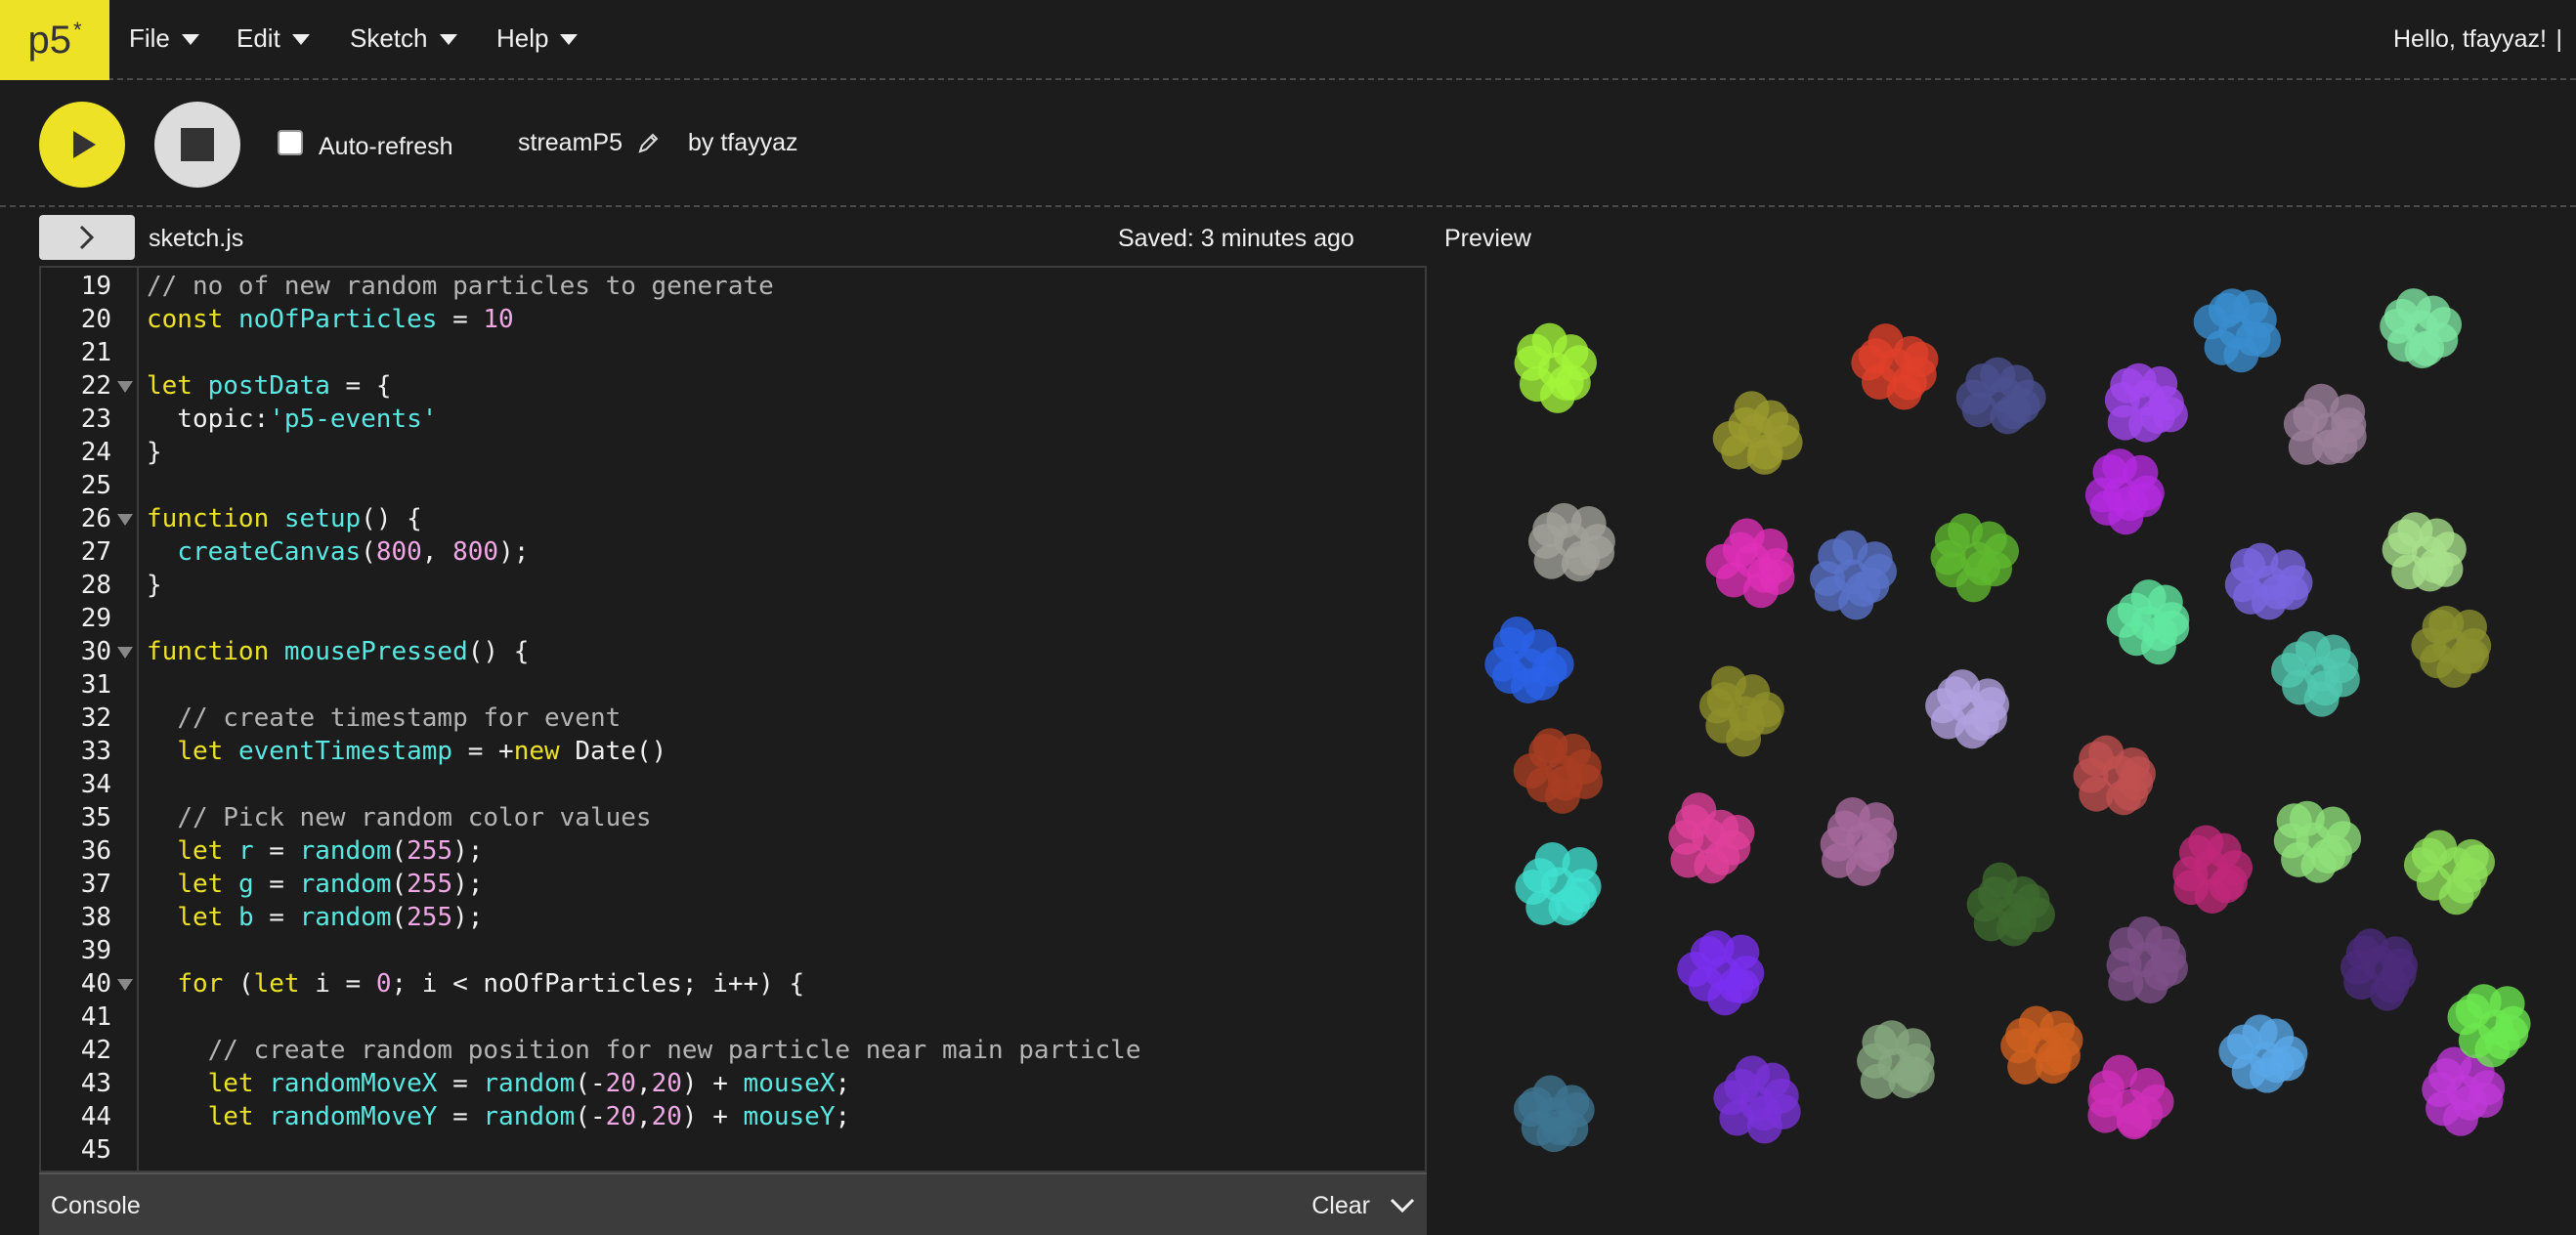 This screenshot has height=1235, width=2576. What do you see at coordinates (338, 651) in the screenshot?
I see `code-line: function mousePressed() {` at bounding box center [338, 651].